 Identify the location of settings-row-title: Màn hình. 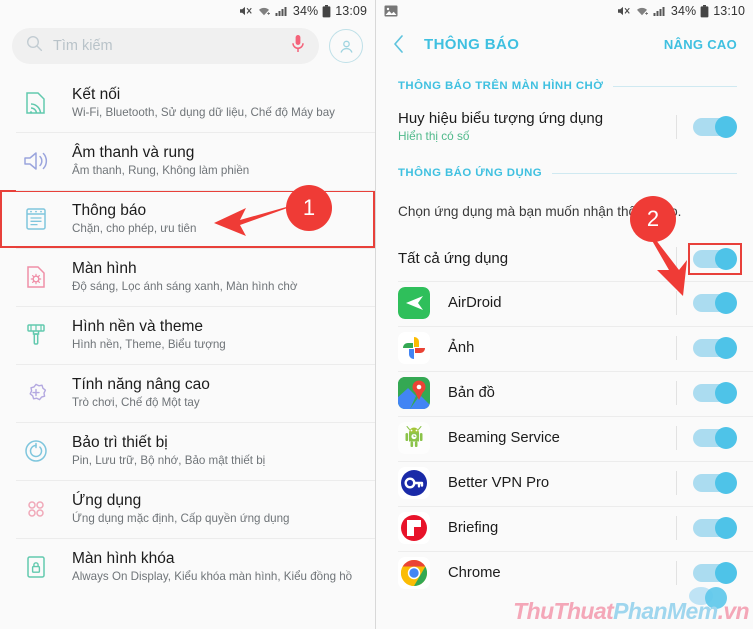
(104, 268).